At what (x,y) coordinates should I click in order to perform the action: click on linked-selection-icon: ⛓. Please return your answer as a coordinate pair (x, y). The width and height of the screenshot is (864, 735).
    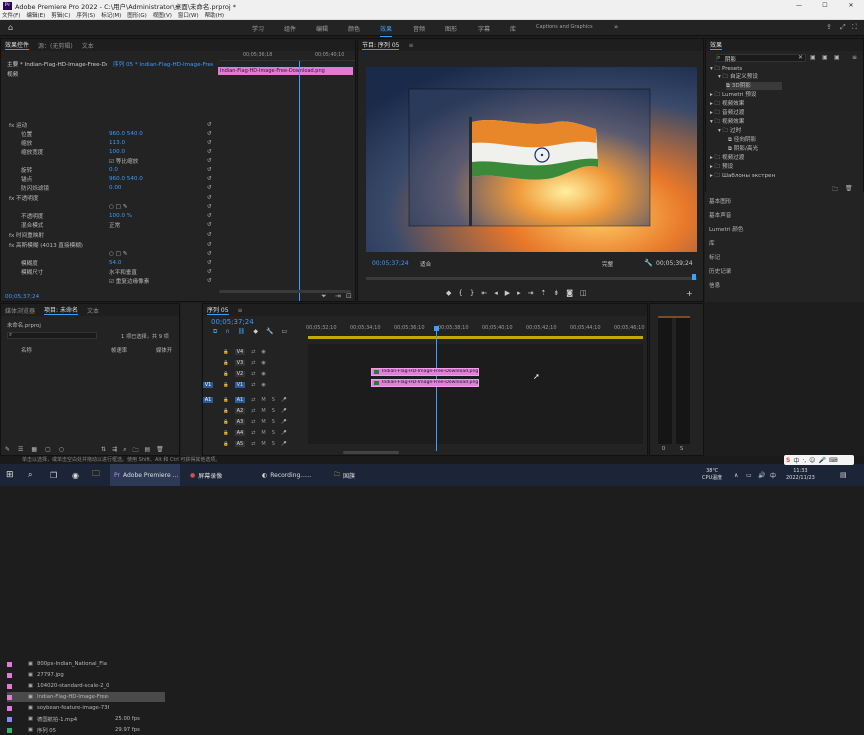
    Looking at the image, I should click on (242, 332).